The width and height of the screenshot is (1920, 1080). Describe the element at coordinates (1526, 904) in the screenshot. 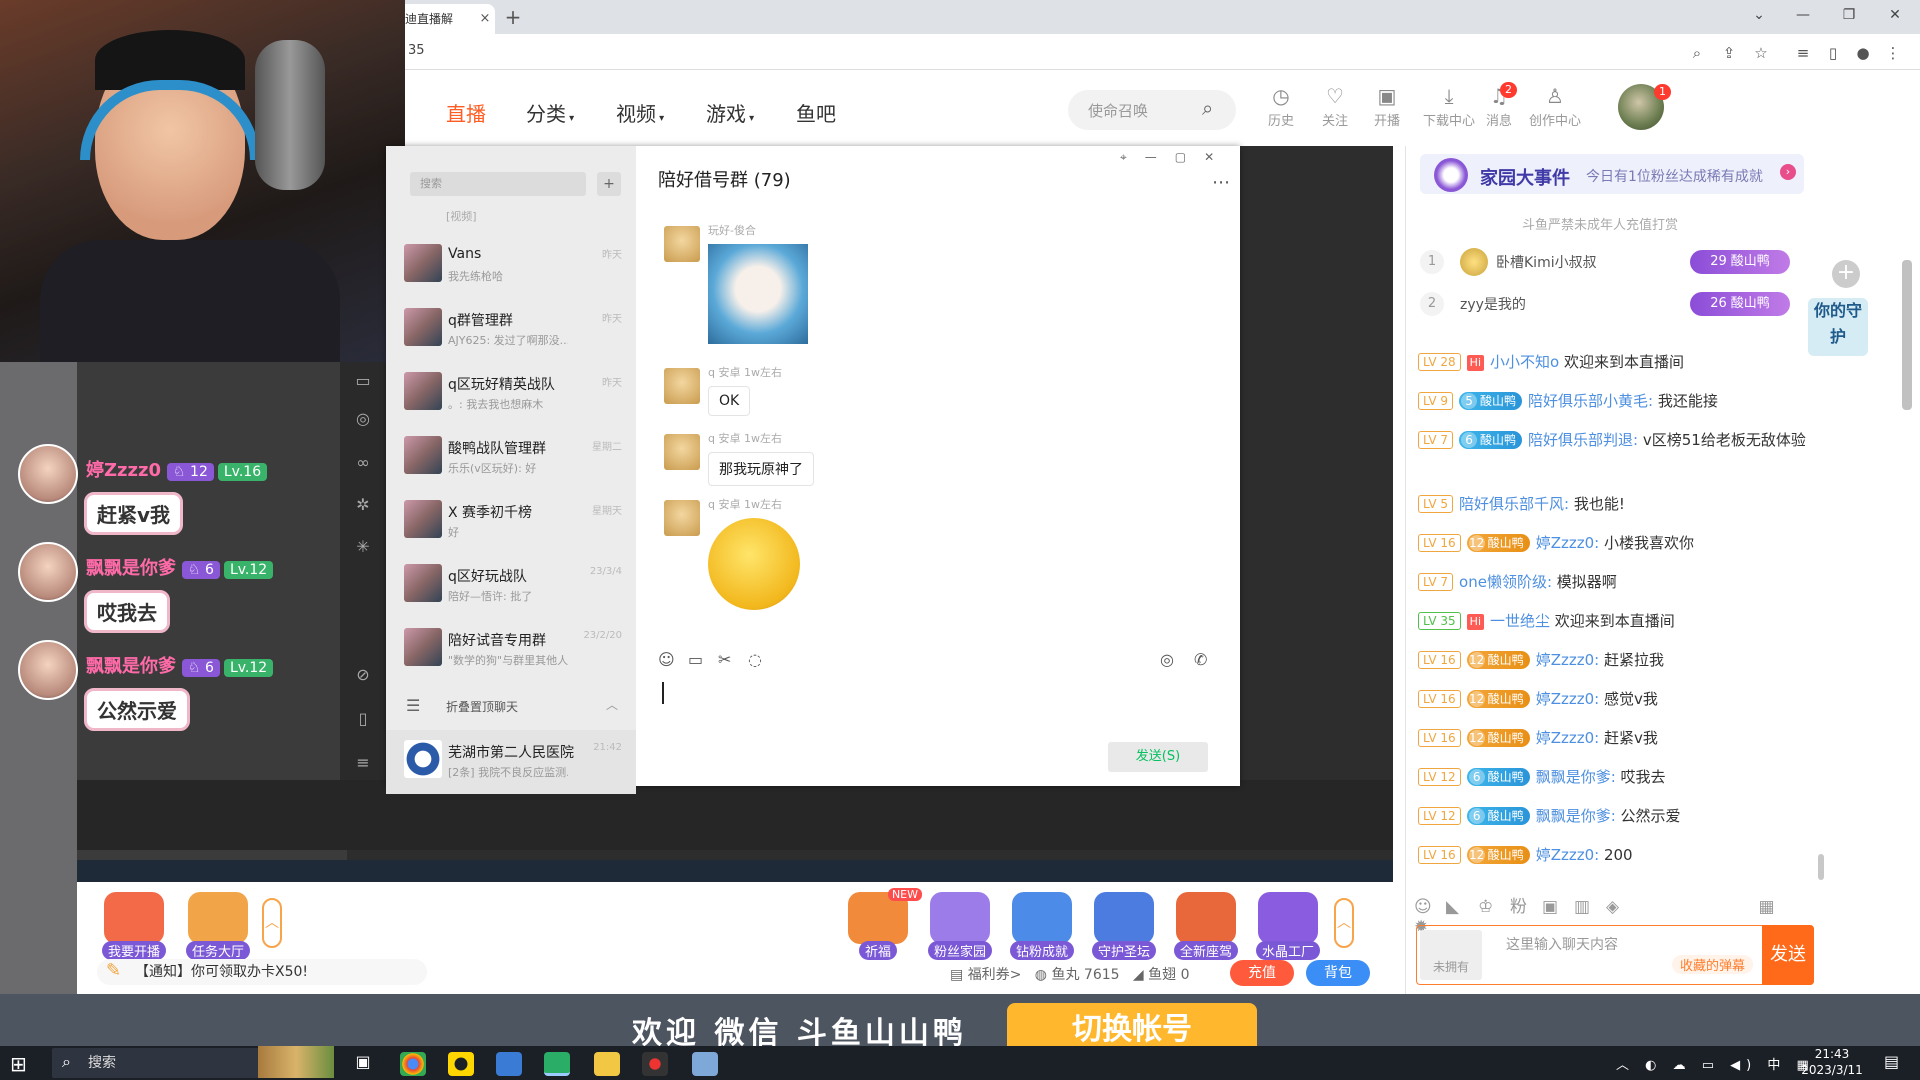

I see `fan-badge-icon: 粉` at that location.